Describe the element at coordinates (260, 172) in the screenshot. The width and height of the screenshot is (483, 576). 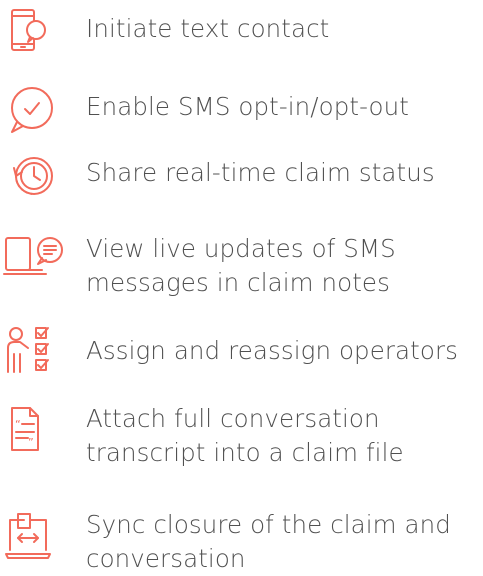
I see `feature-text: Share real-time claim status` at that location.